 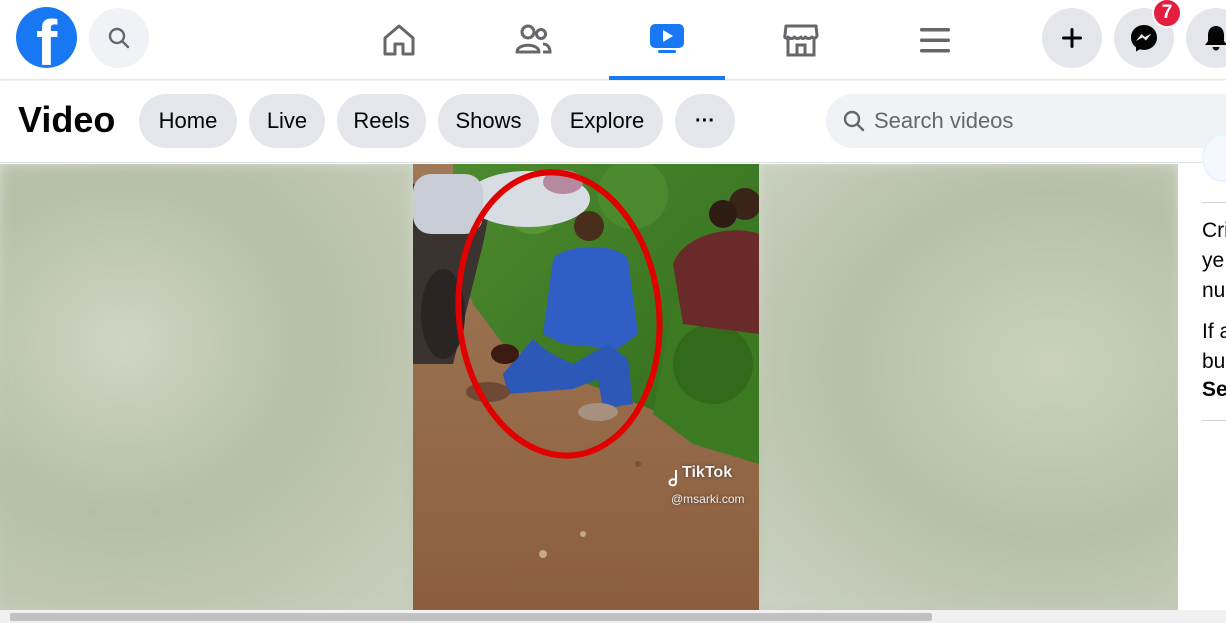 What do you see at coordinates (705, 121) in the screenshot?
I see `more-options-button: ···` at bounding box center [705, 121].